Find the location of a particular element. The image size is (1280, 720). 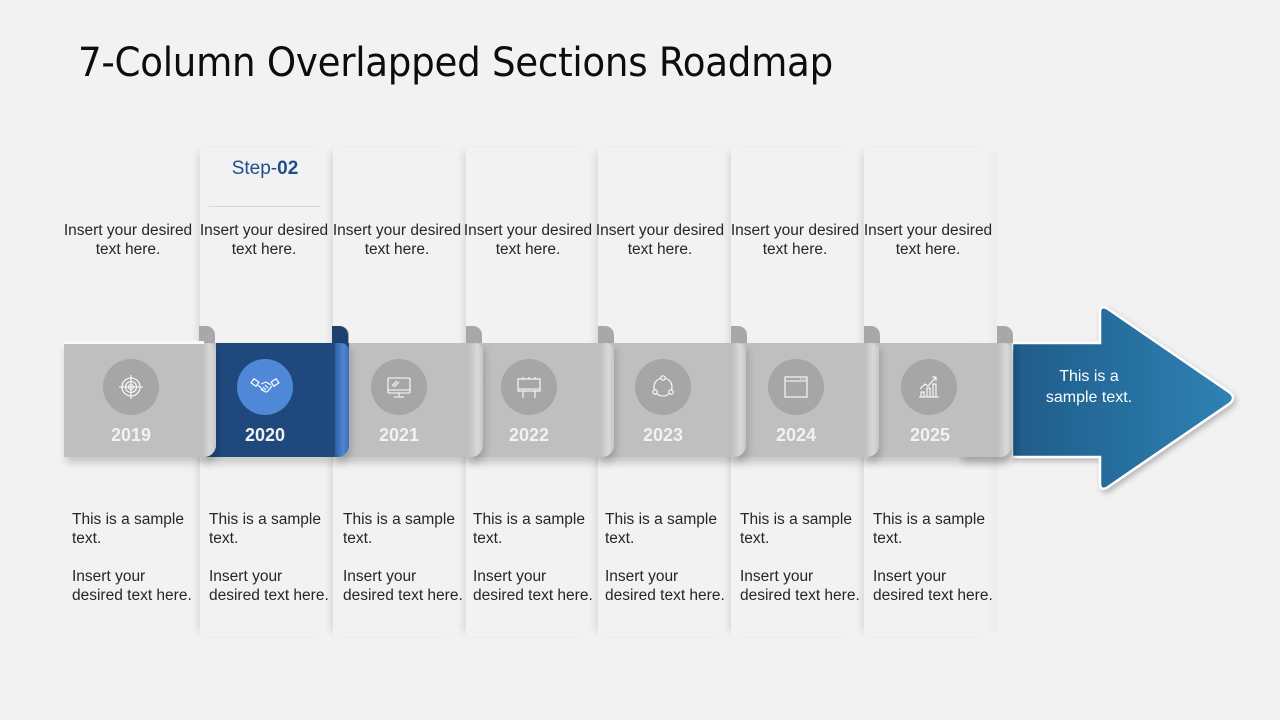

arrow-text: This is a sample text. is located at coordinates (1089, 387).